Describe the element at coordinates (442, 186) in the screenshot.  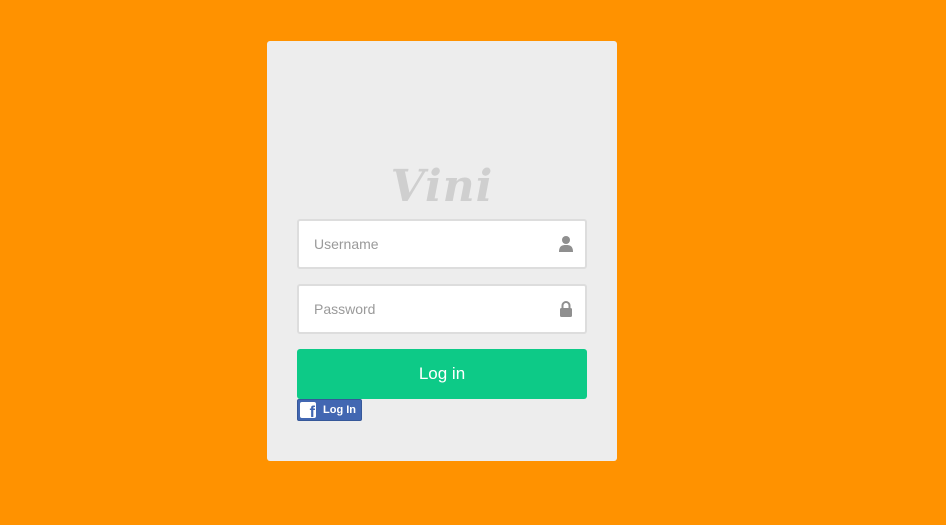
I see `brand-logo: Vini` at that location.